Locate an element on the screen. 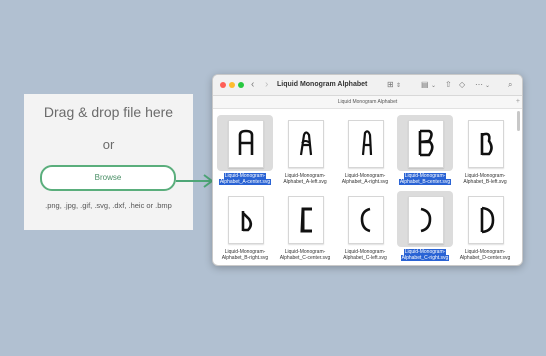 The width and height of the screenshot is (546, 356). window-title: Liquid Monogram Alphabet is located at coordinates (322, 84).